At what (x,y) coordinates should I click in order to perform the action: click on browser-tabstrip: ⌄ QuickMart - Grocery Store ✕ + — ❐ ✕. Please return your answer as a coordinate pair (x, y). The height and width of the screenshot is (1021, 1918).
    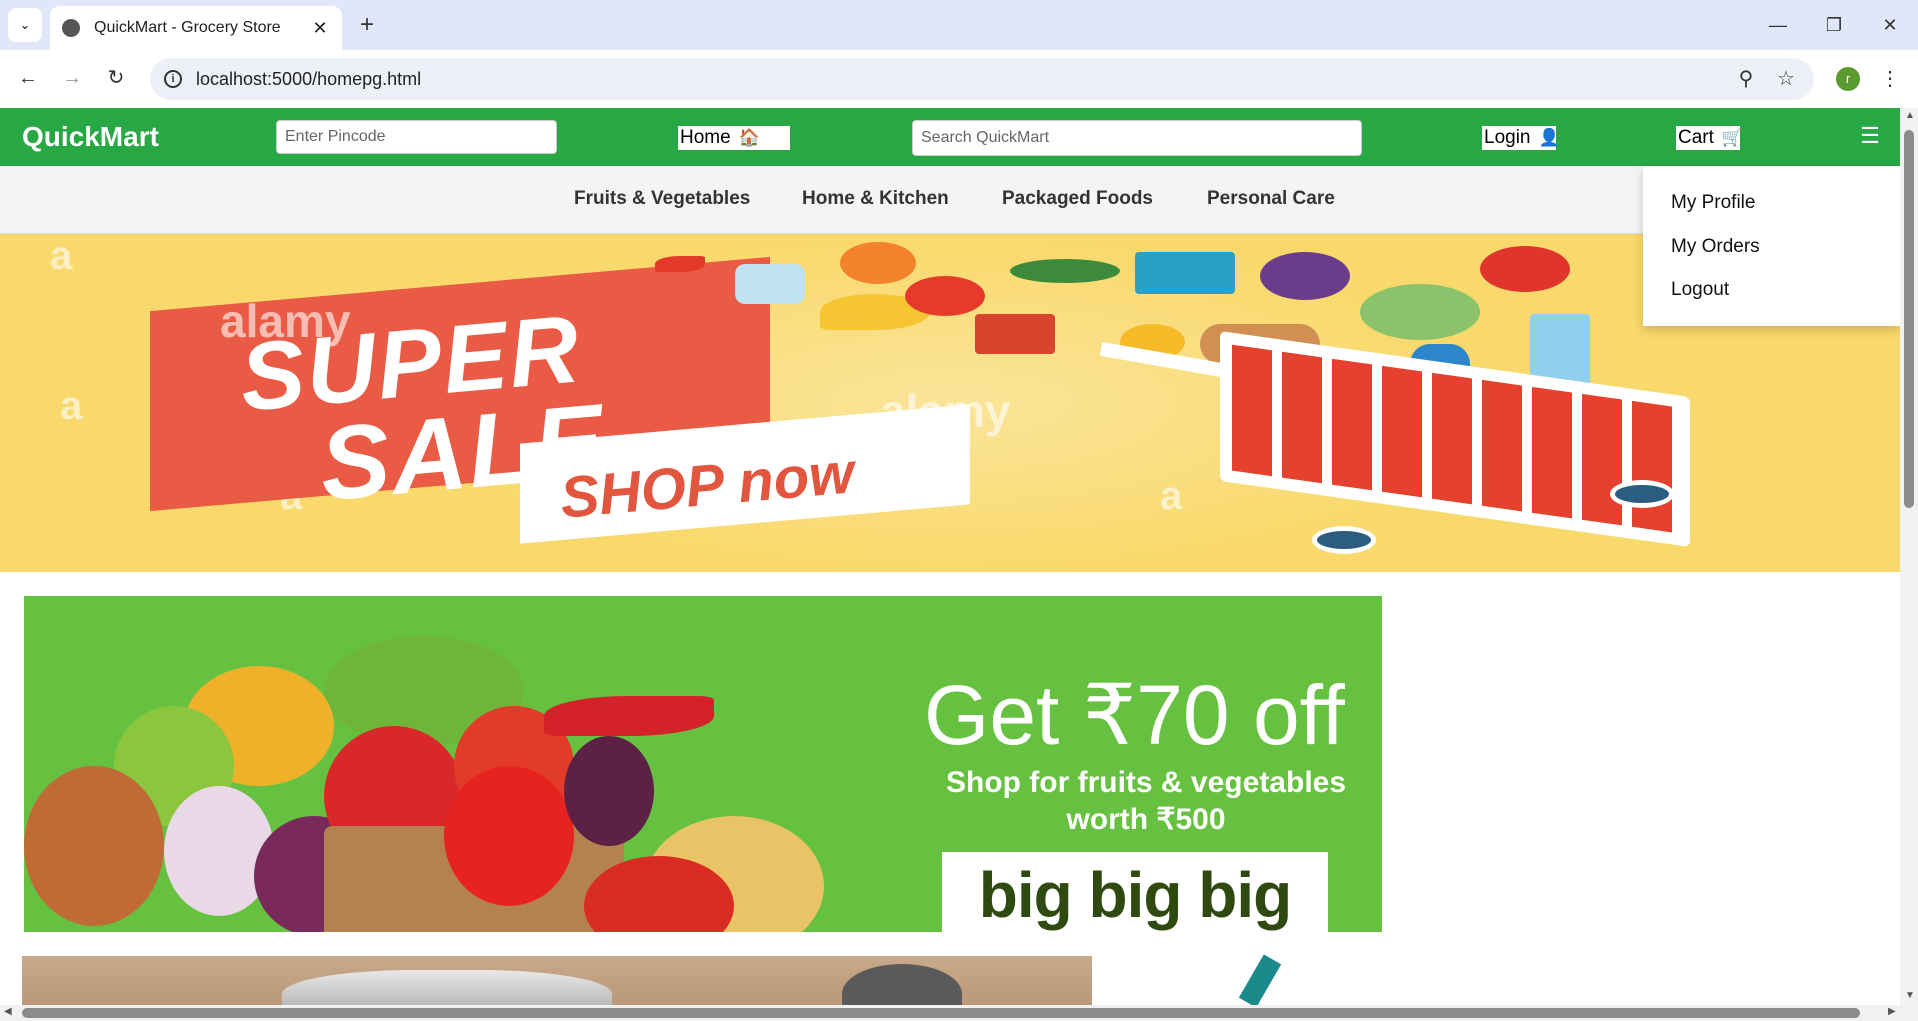
    Looking at the image, I should click on (959, 25).